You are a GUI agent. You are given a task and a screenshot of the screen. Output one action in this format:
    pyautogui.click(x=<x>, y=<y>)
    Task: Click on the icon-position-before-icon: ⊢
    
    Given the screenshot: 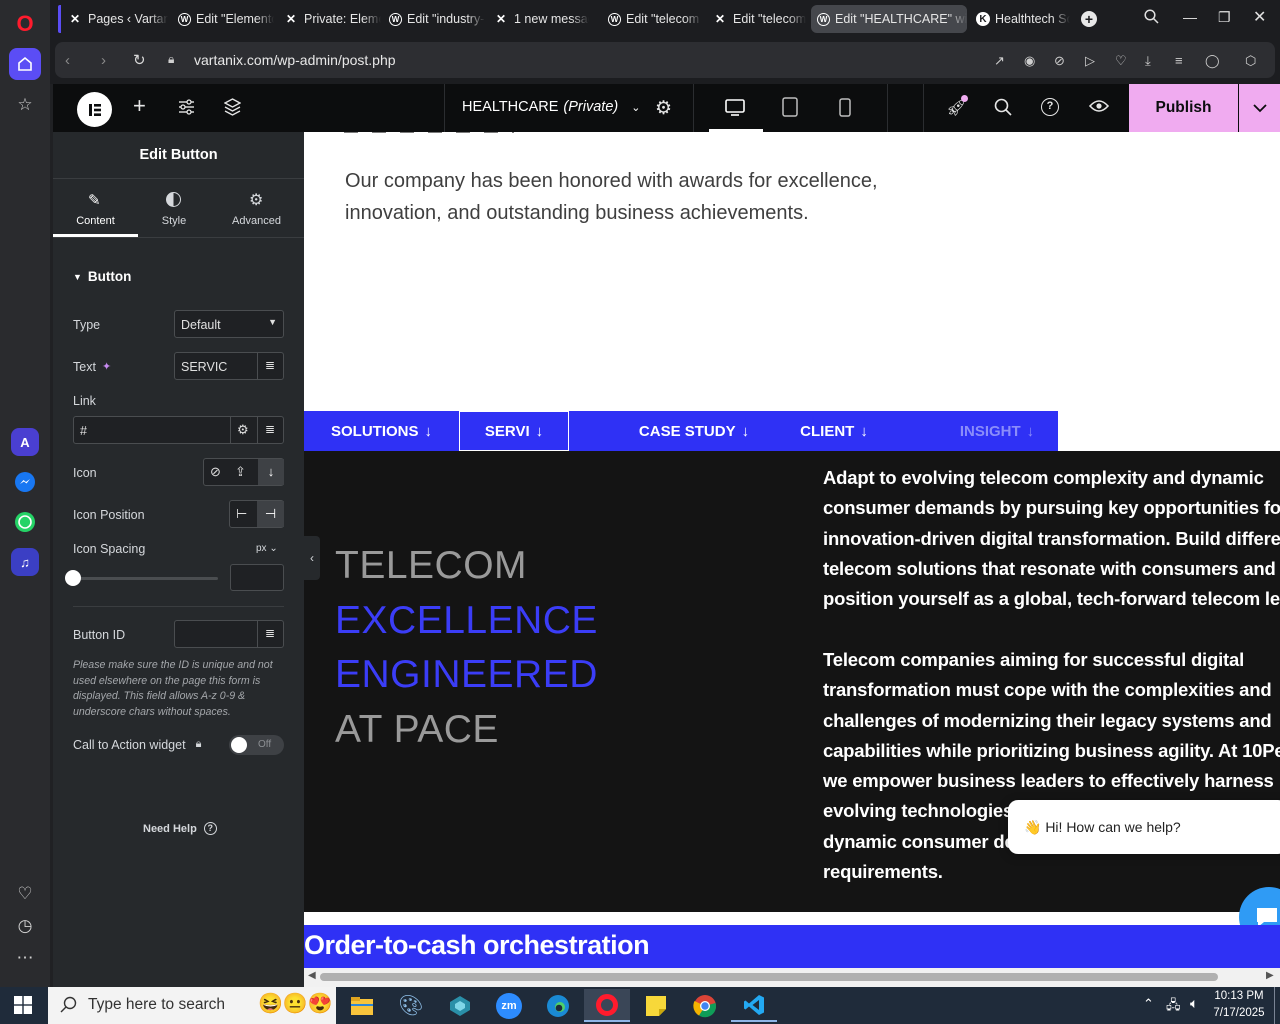 What is the action you would take?
    pyautogui.click(x=241, y=514)
    